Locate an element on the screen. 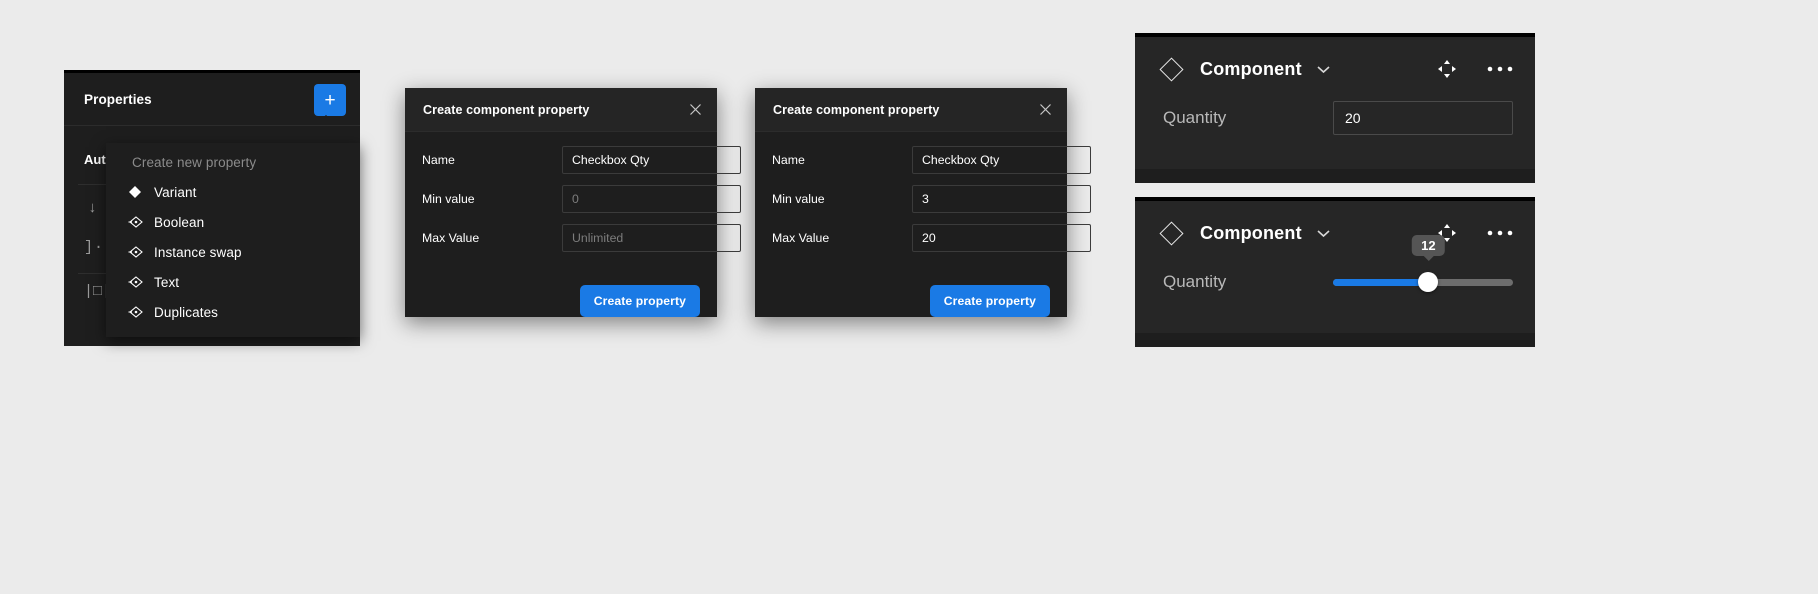  slider-fill is located at coordinates (1381, 282).